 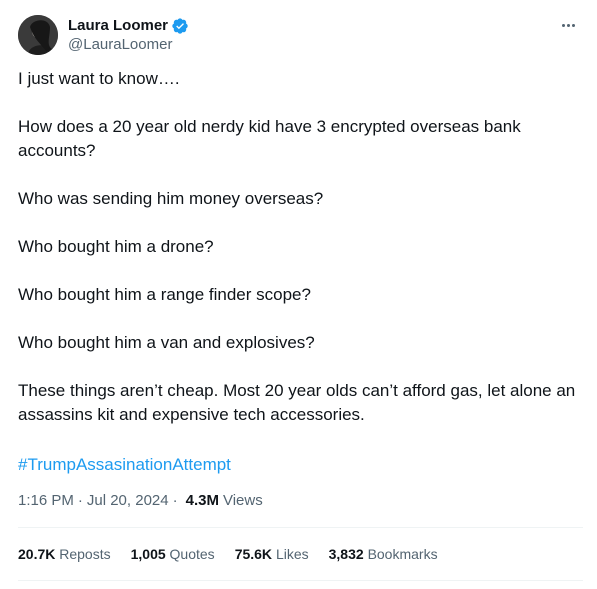 I want to click on tweet-header: Laura Loomer @LauraLoomer, so click(x=300, y=35).